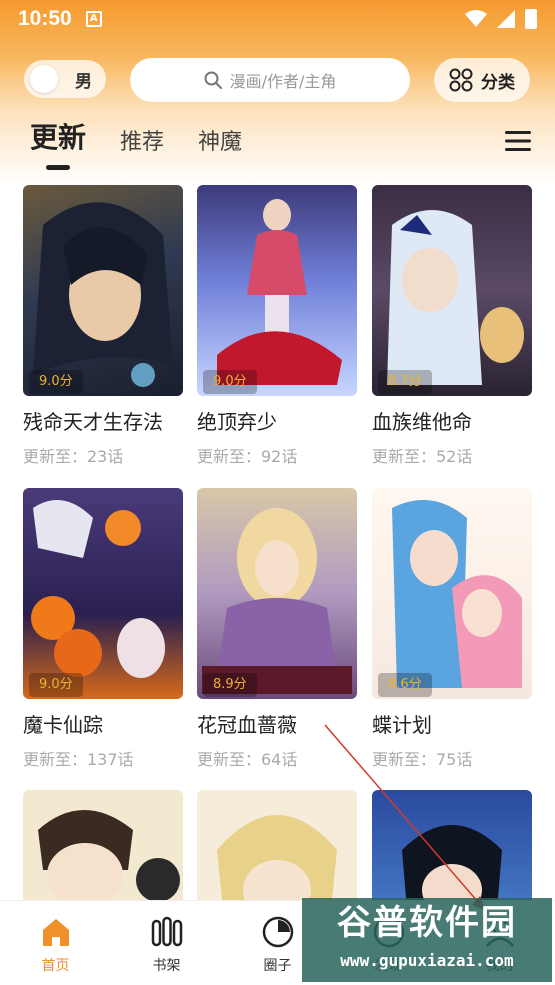  Describe the element at coordinates (93, 422) in the screenshot. I see `comic-title: 残命天才生存法` at that location.